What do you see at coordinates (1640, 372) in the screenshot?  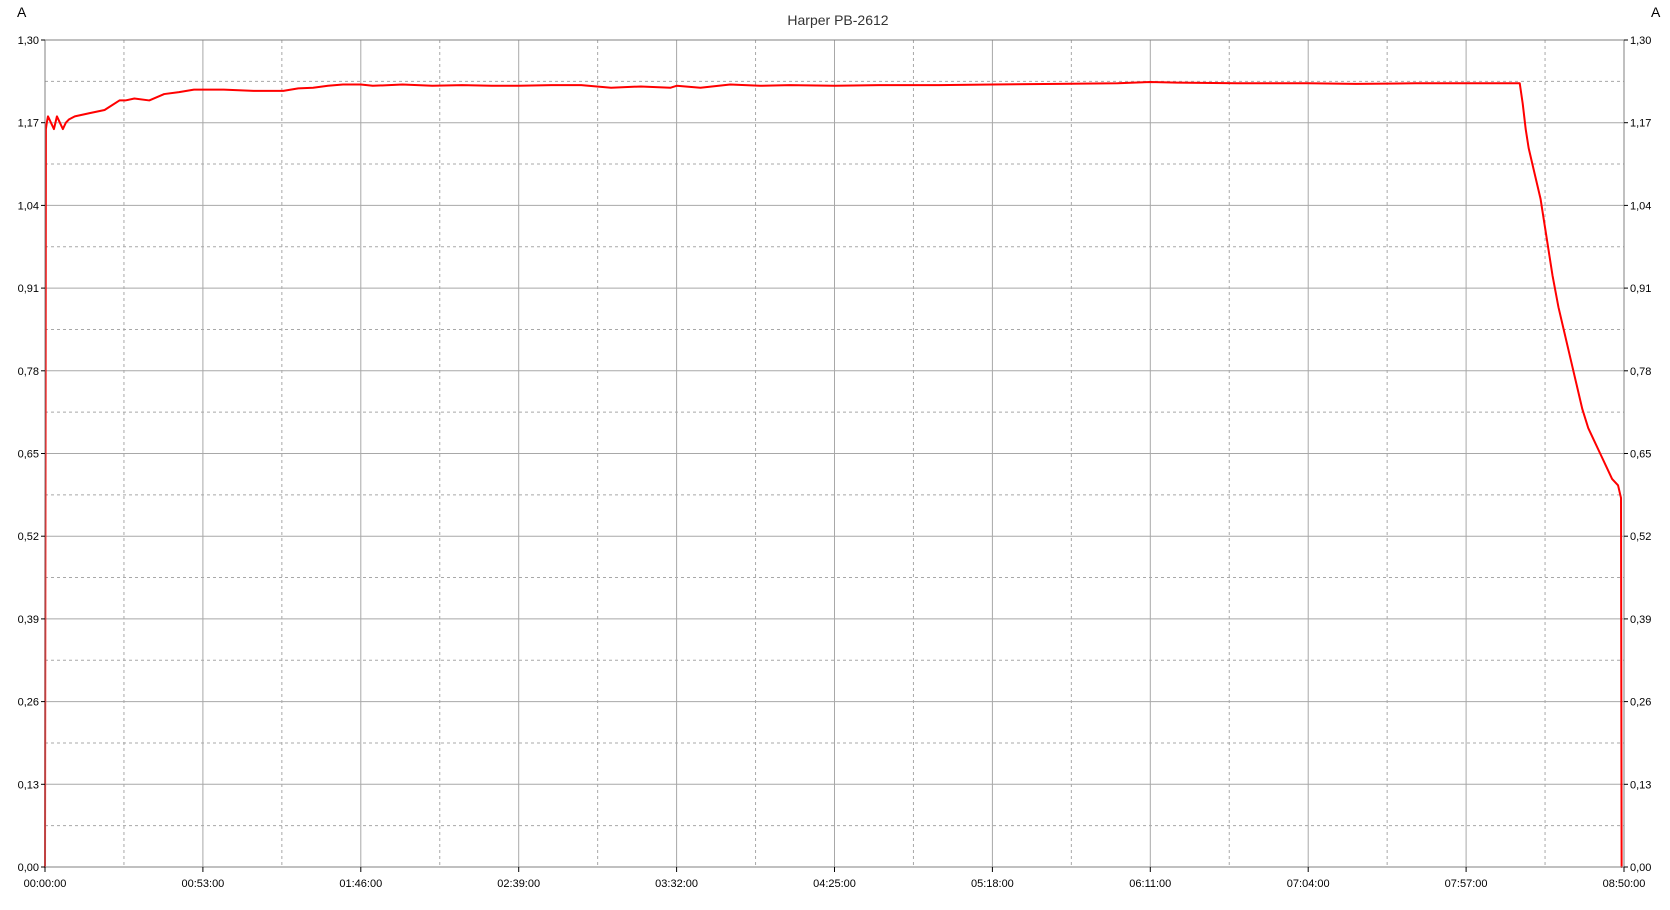 I see `y-tick-label-right: 0,78` at bounding box center [1640, 372].